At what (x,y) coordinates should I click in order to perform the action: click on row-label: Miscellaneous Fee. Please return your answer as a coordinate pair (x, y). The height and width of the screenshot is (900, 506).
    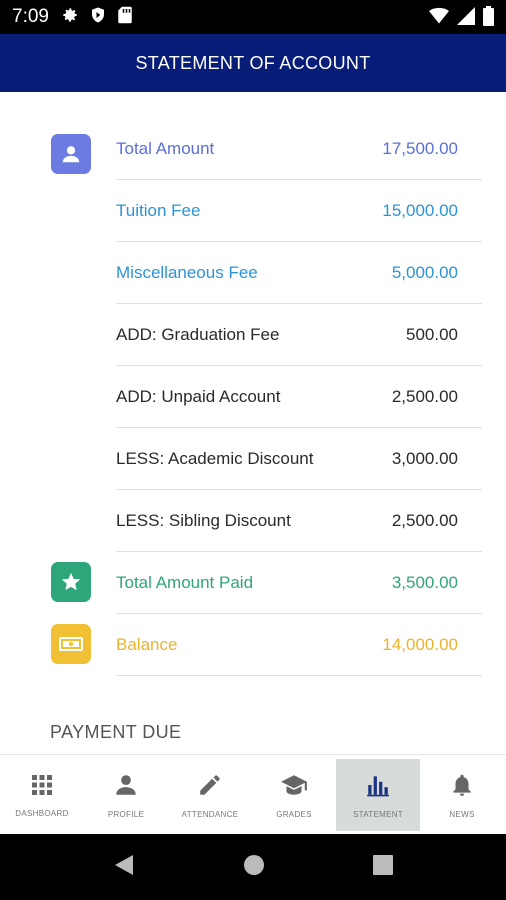
    Looking at the image, I should click on (187, 272).